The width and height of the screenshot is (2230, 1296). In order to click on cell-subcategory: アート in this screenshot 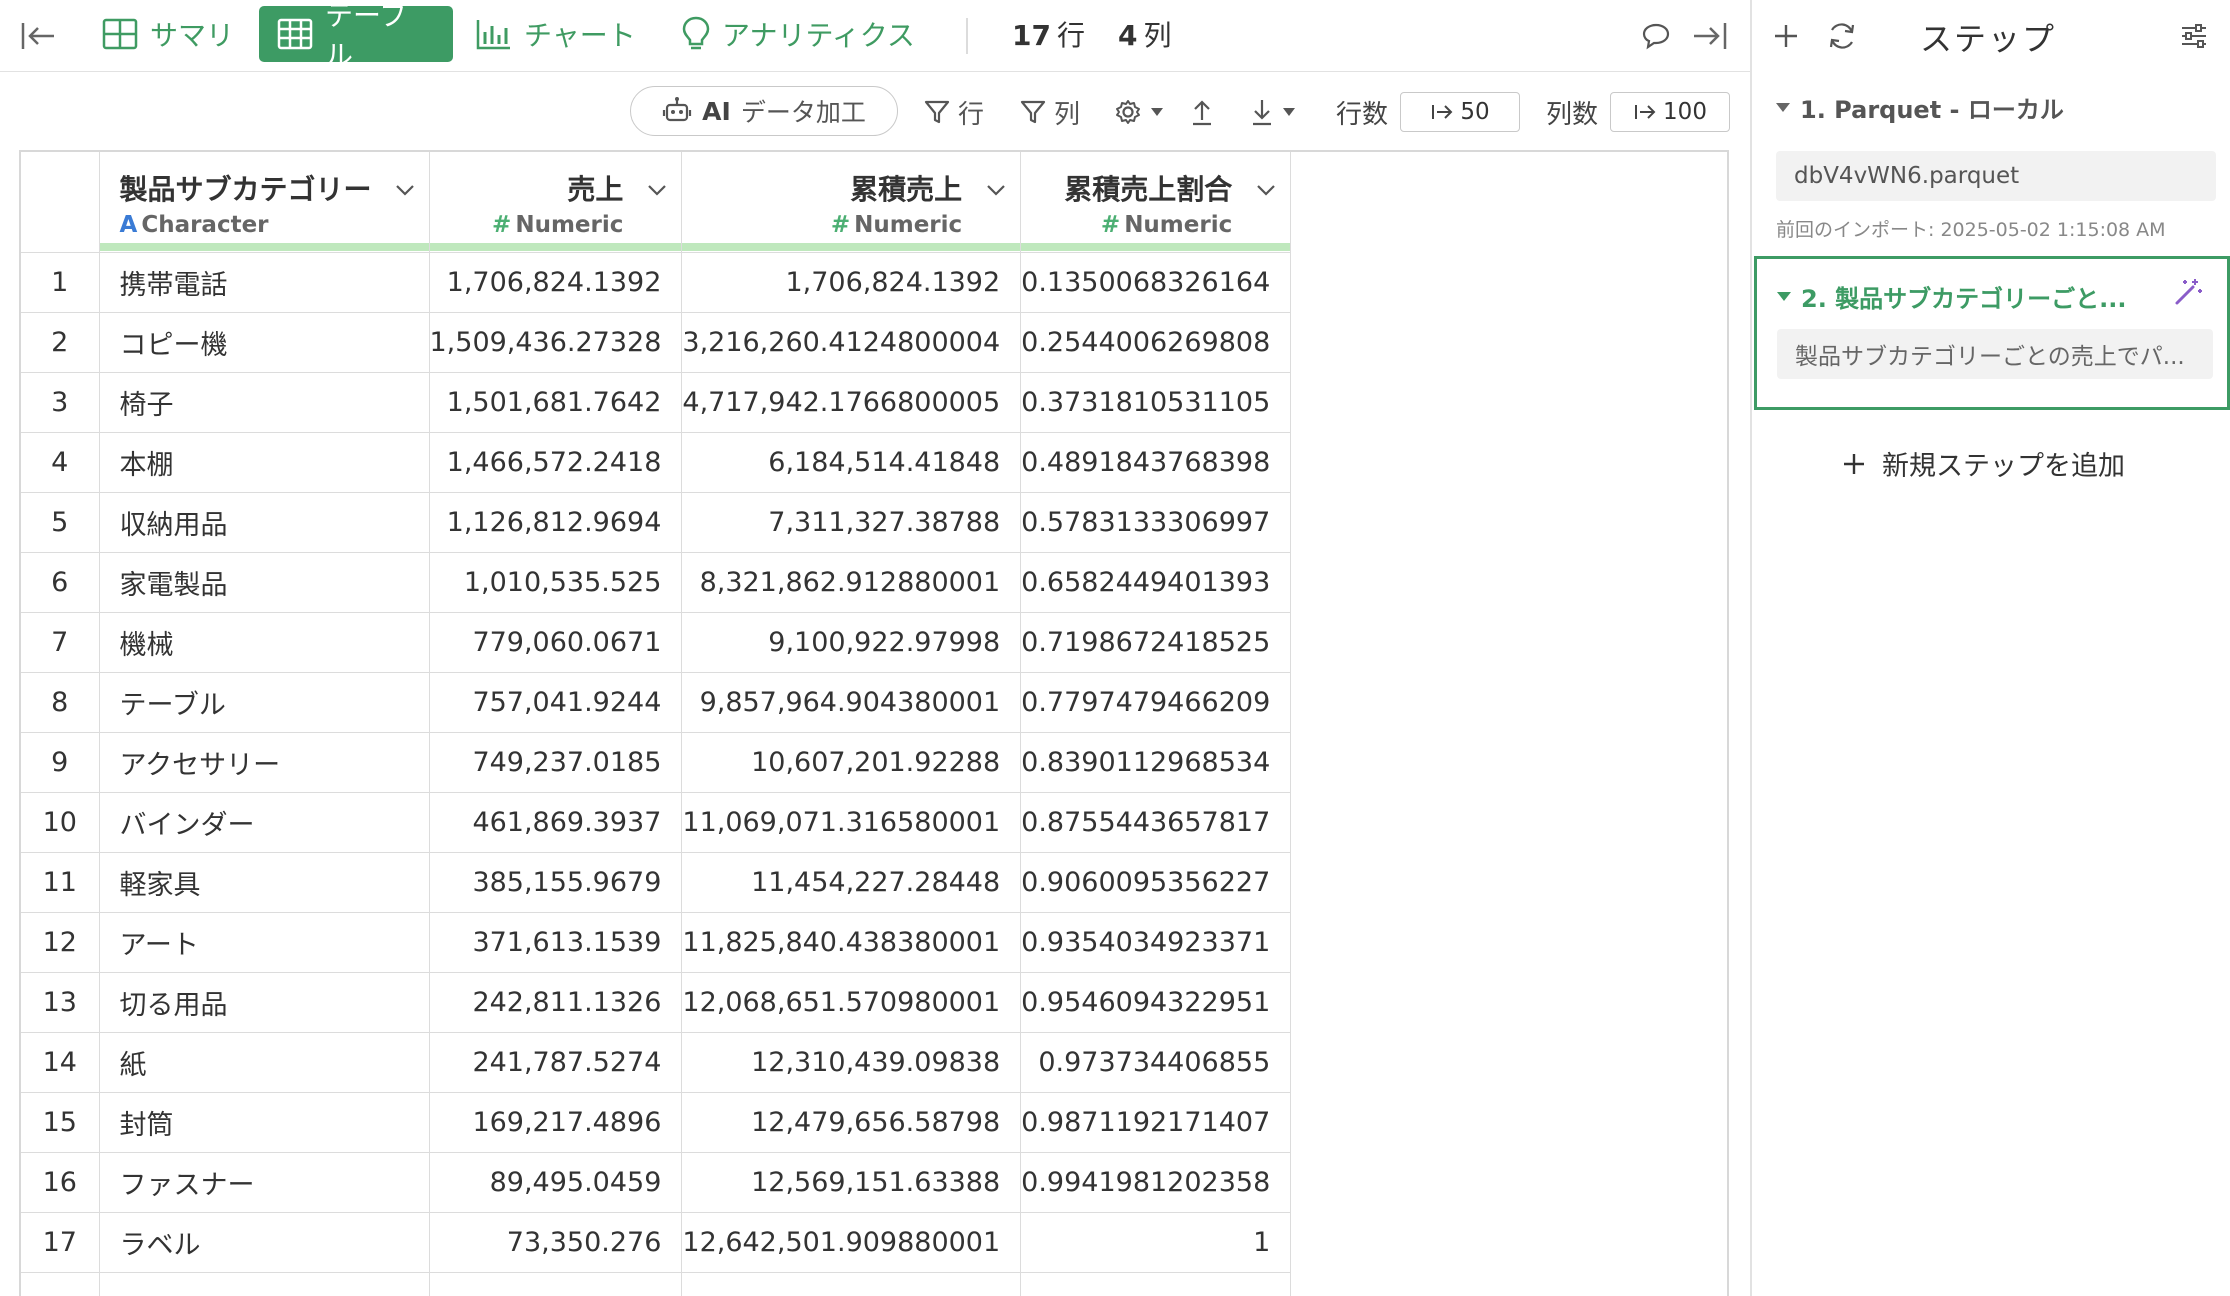, I will do `click(264, 942)`.